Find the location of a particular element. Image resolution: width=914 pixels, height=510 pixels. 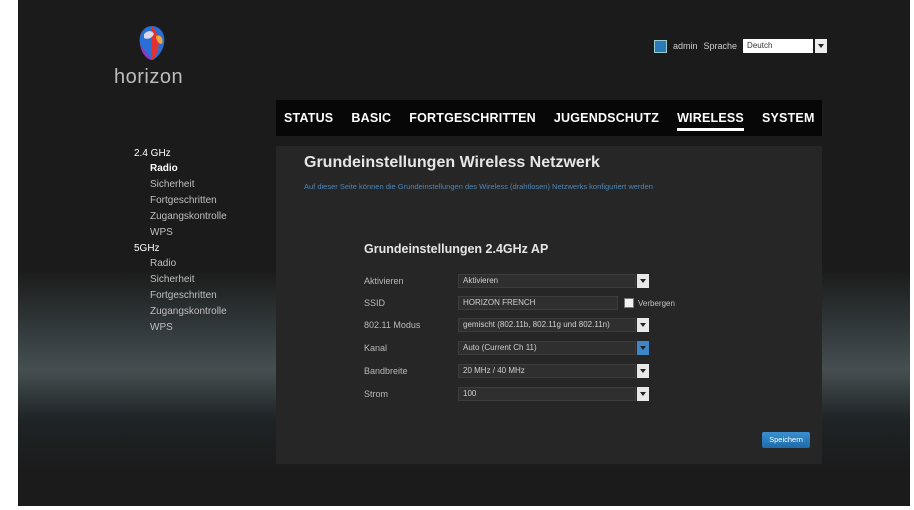

label-ssid: SSID is located at coordinates (375, 303).